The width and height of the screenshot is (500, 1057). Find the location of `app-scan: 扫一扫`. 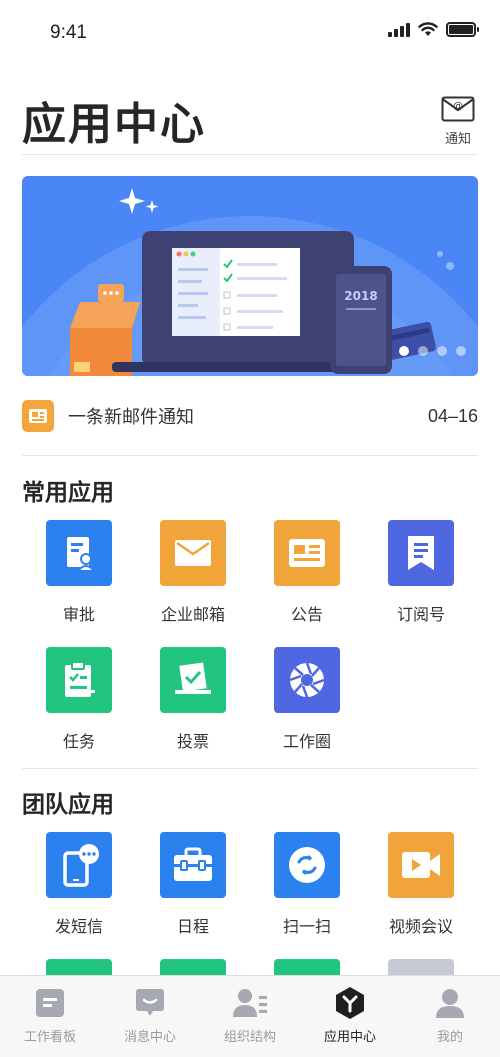

app-scan: 扫一扫 is located at coordinates (307, 895).